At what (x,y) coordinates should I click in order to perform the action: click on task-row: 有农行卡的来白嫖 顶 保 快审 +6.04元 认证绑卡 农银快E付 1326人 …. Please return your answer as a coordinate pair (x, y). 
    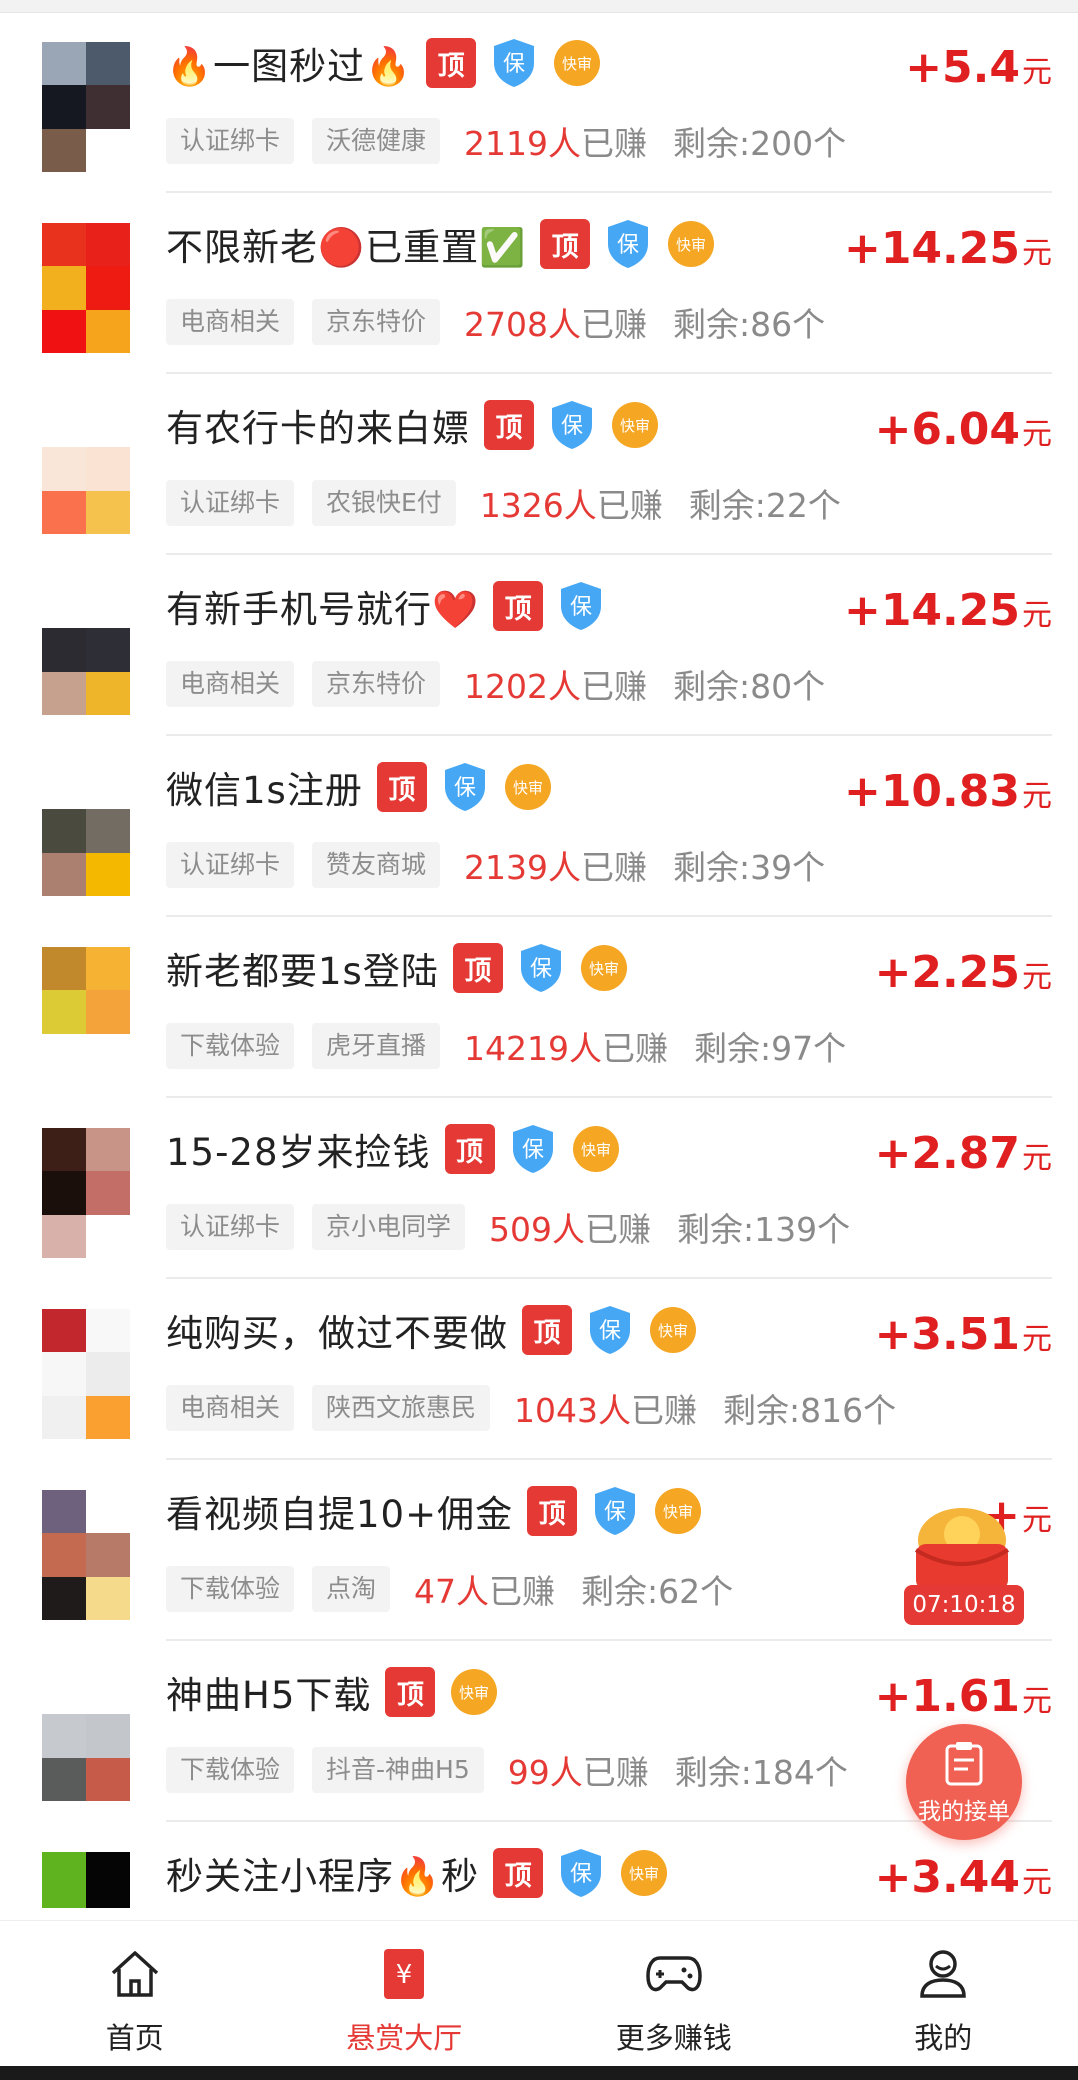
    Looking at the image, I should click on (539, 464).